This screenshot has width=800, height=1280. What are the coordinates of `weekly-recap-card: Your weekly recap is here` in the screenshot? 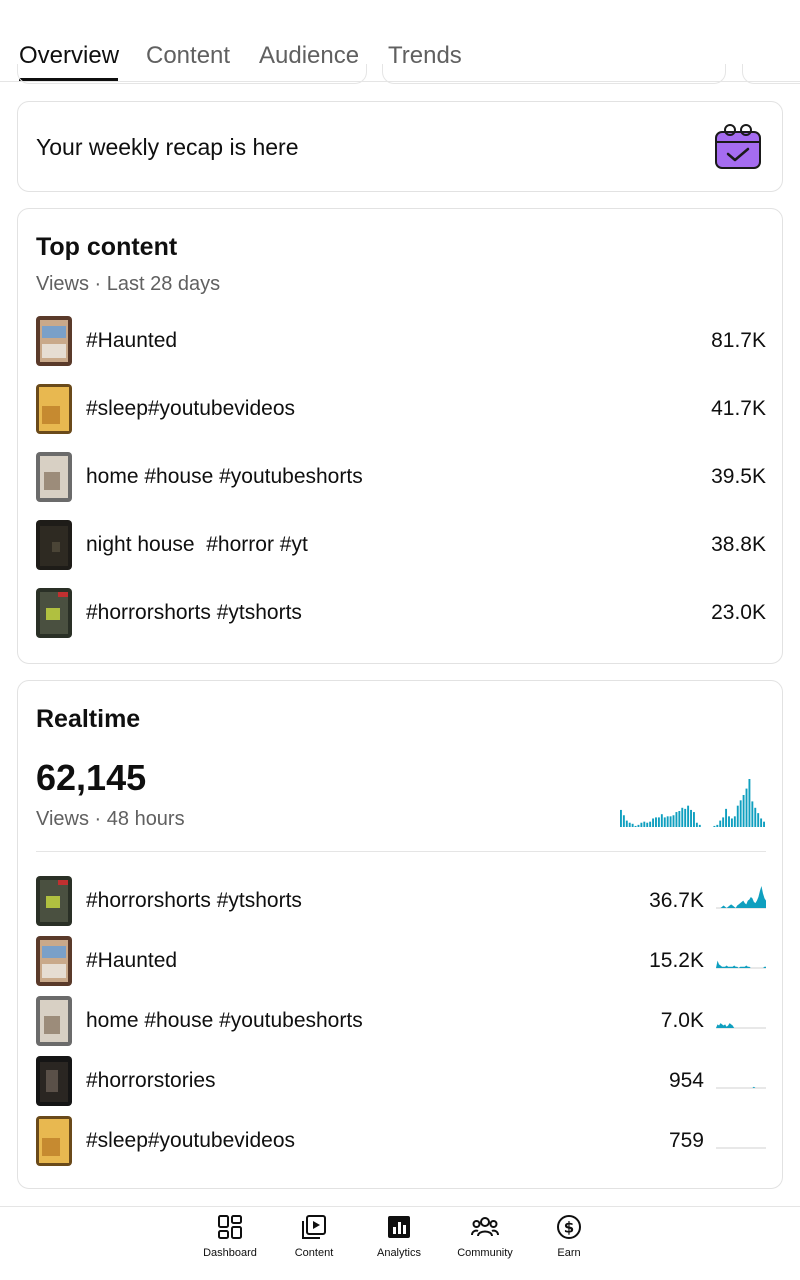 It's located at (400, 146).